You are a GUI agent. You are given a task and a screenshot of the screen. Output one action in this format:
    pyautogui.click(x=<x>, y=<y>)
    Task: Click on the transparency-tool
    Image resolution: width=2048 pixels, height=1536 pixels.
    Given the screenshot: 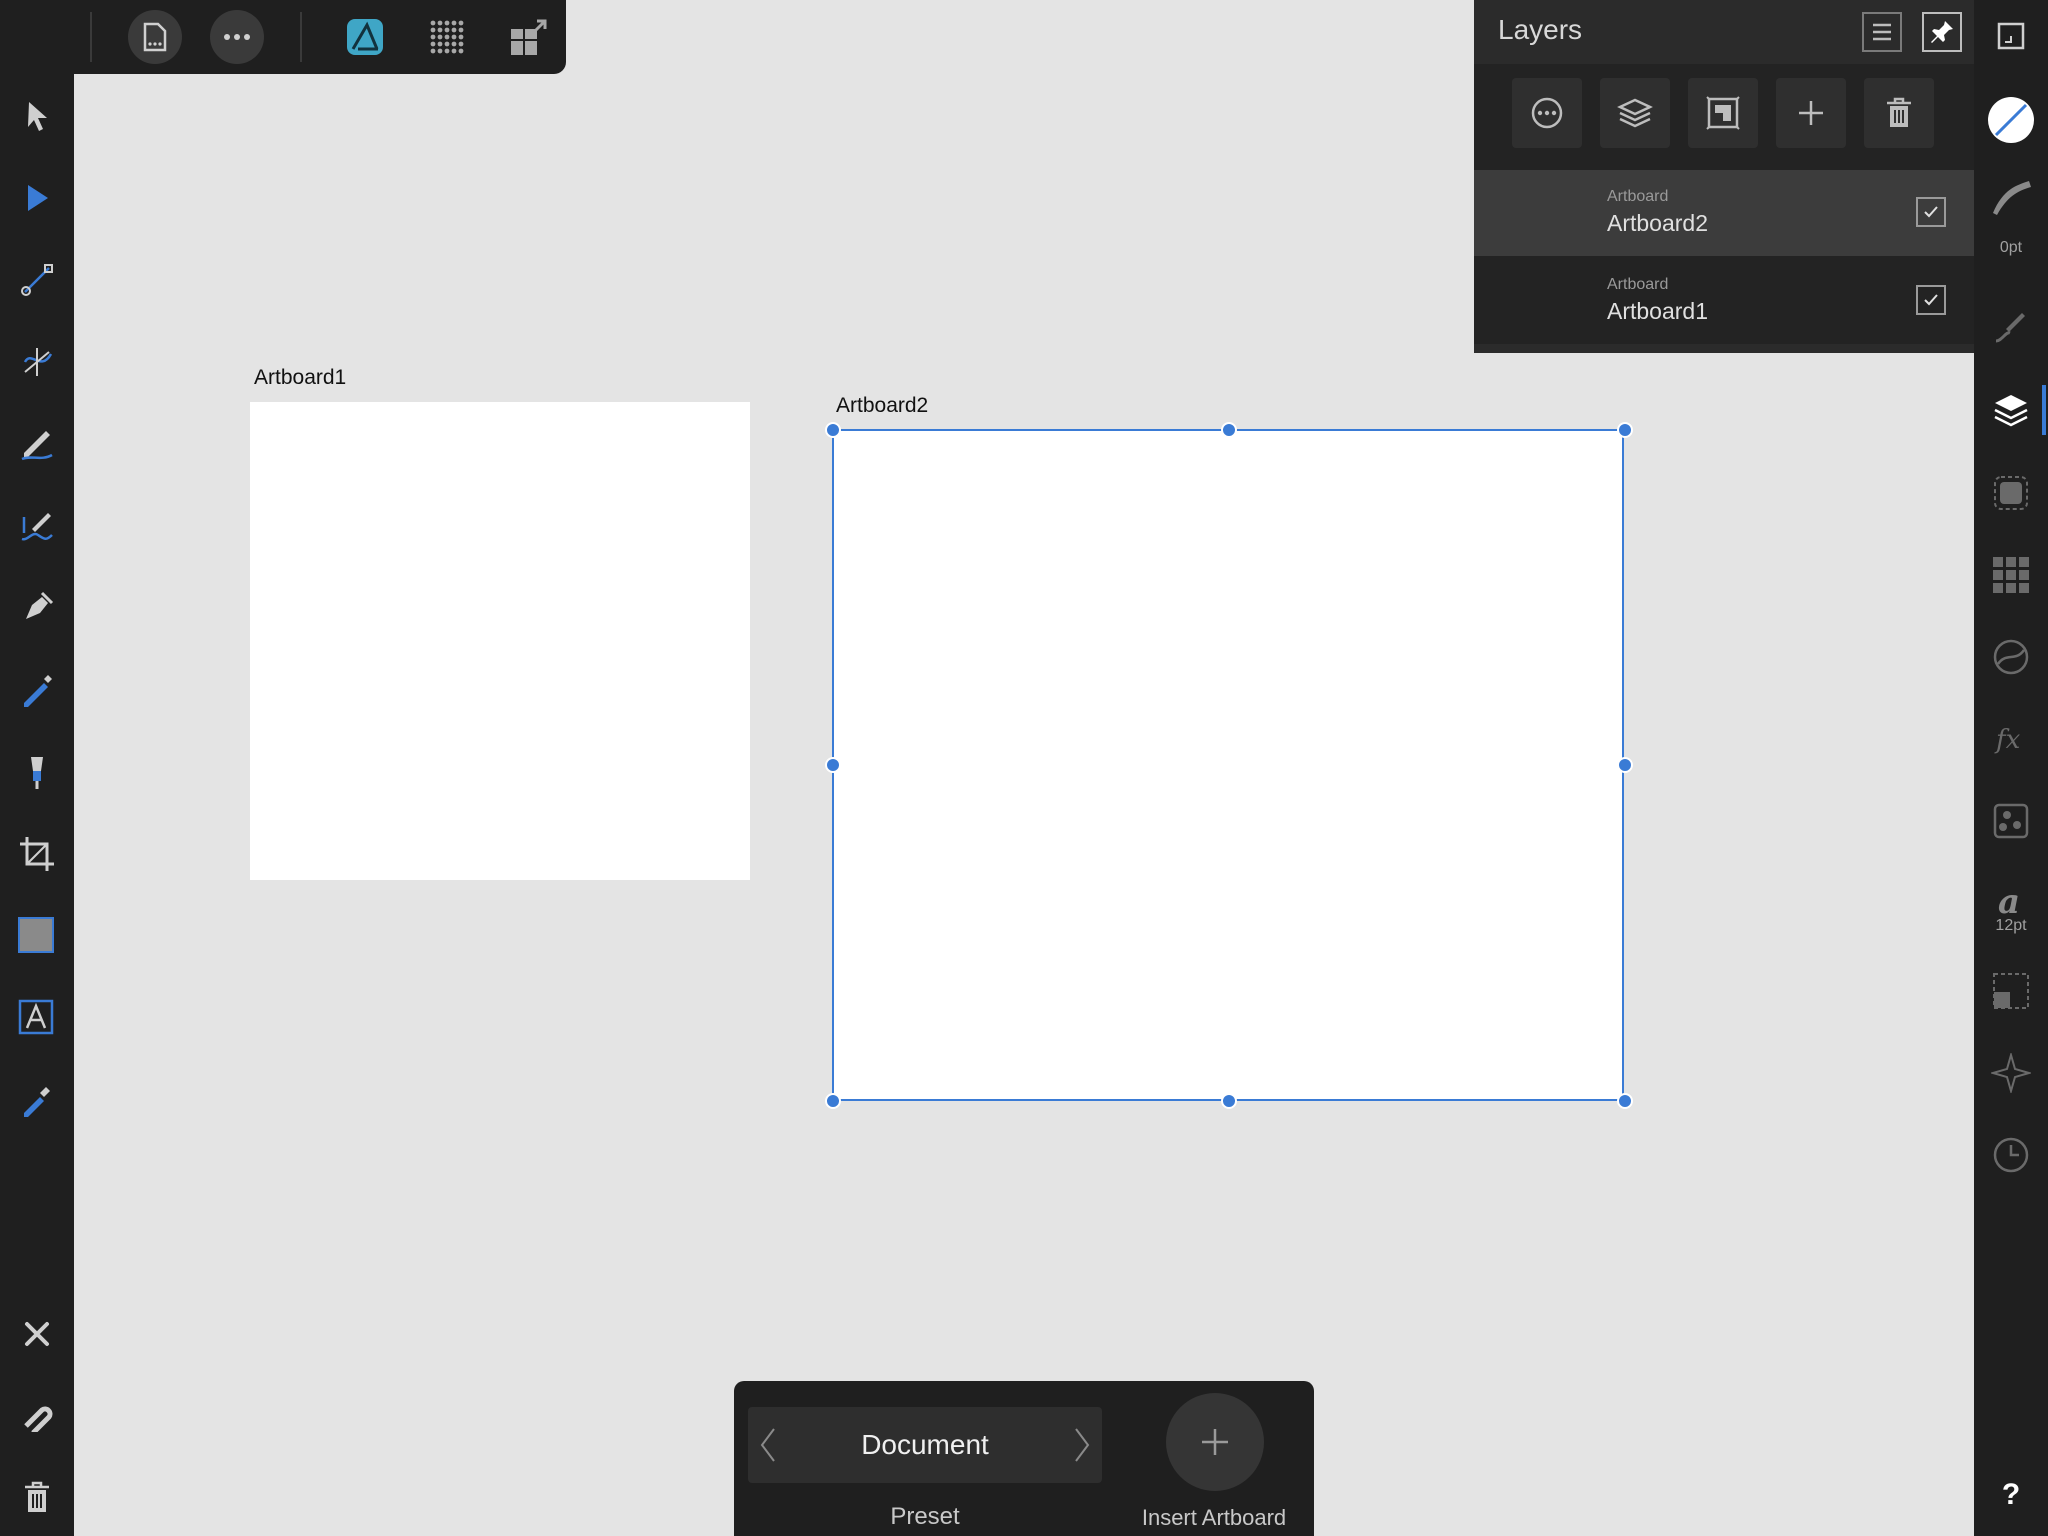 What is the action you would take?
    pyautogui.click(x=37, y=772)
    